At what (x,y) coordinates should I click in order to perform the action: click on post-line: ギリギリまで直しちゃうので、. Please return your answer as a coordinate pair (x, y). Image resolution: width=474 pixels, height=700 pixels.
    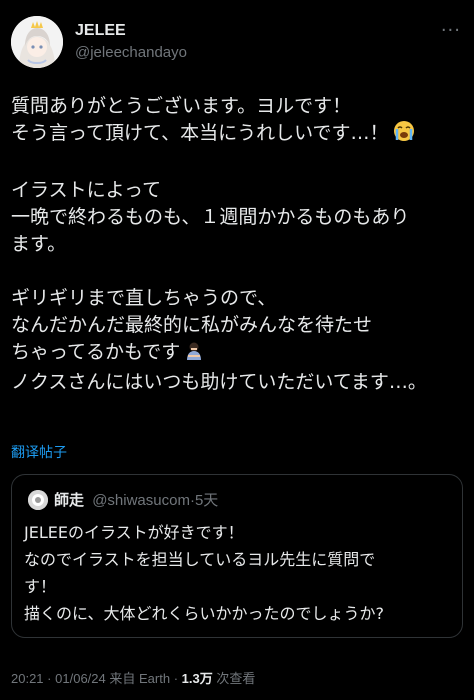
    Looking at the image, I should click on (144, 298).